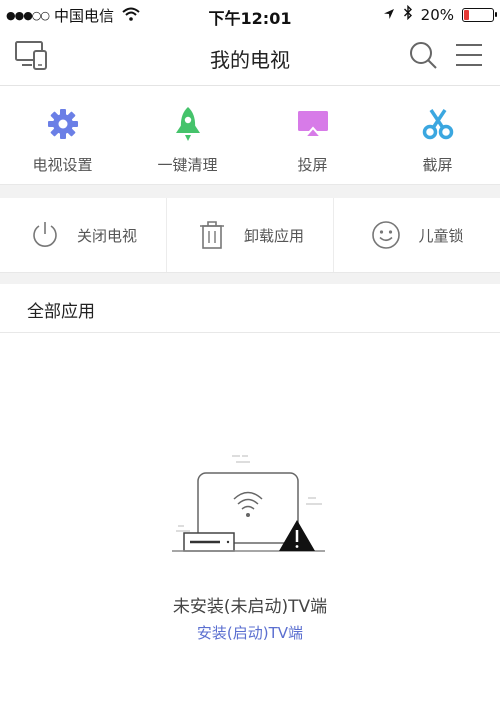  I want to click on battery-icon, so click(479, 14).